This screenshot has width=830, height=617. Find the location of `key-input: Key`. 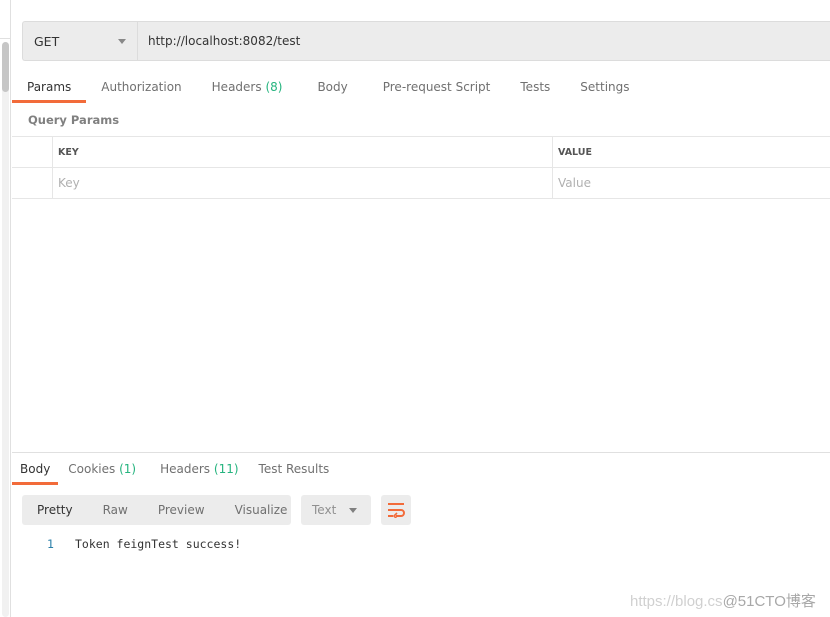

key-input: Key is located at coordinates (303, 183).